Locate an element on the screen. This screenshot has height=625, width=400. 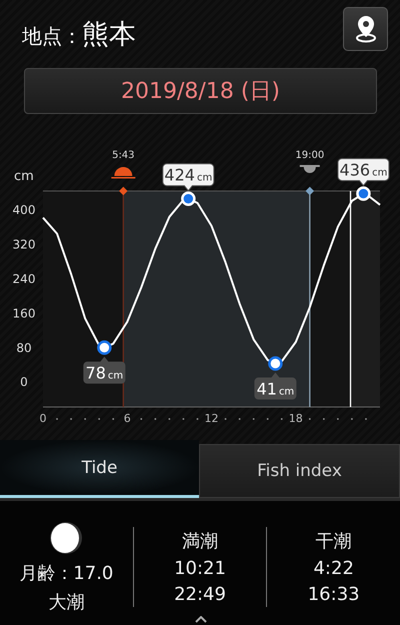
column-title: 干潮 is located at coordinates (334, 541).